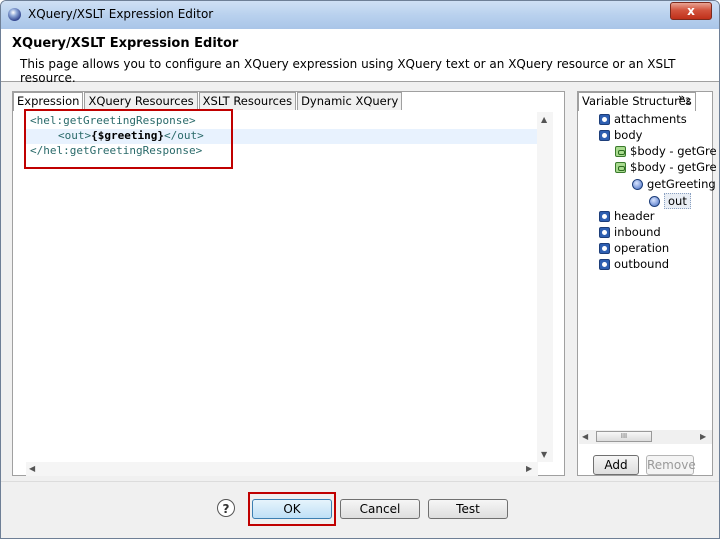 The image size is (720, 539). I want to click on tree-horizontal-scrollbar: ◀ III ▶, so click(645, 437).